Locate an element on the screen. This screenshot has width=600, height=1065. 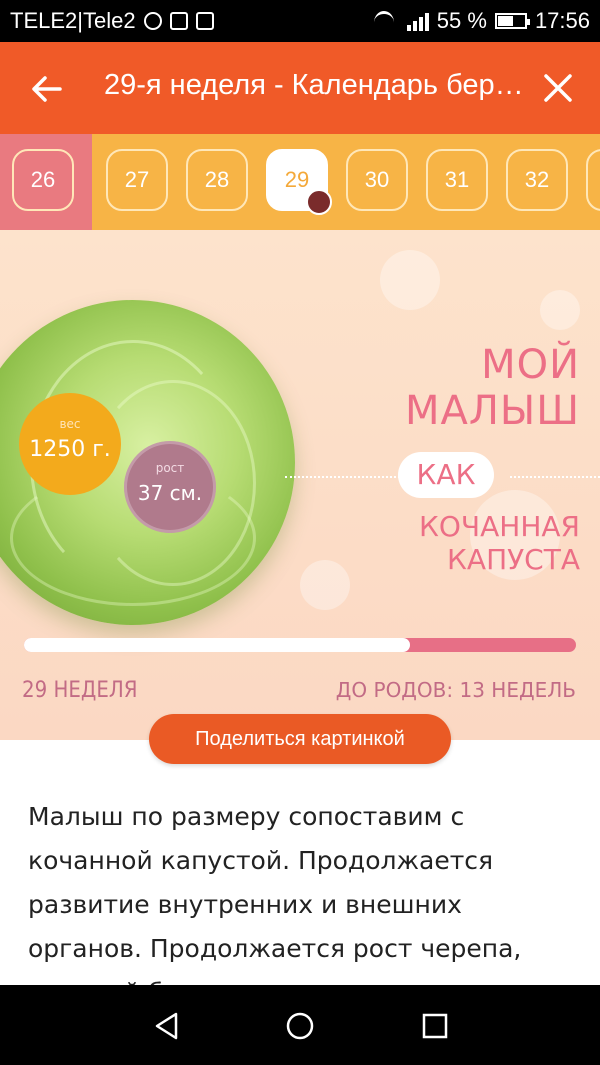
battery-percent: 55 % is located at coordinates (461, 20).